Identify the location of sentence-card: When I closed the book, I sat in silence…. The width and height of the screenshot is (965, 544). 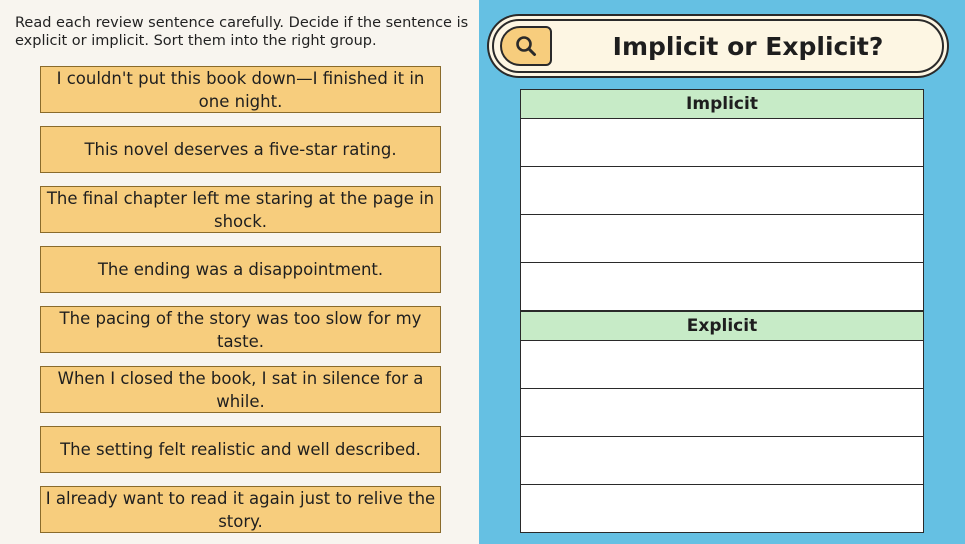
(240, 389).